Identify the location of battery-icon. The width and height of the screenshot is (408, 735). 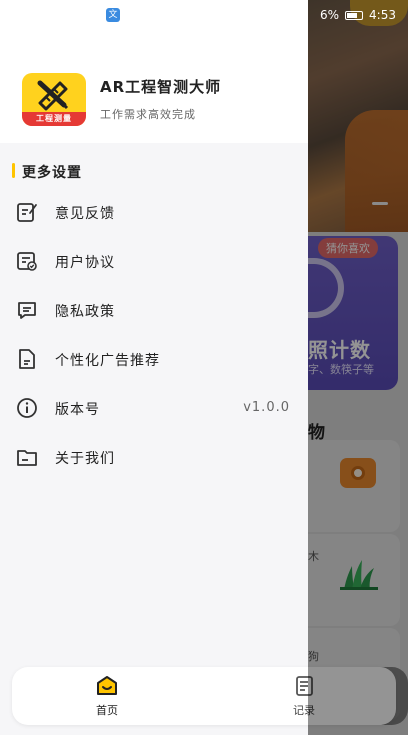
(354, 15).